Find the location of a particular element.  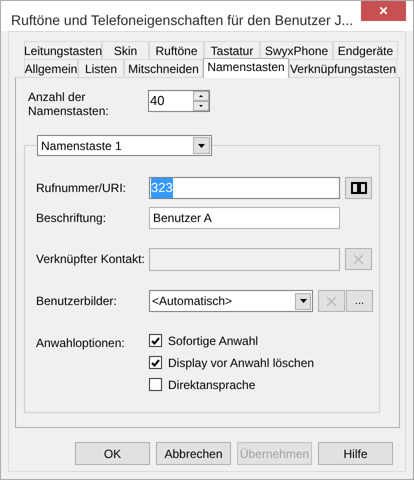

field-label: Verknüpfter Kontakt: is located at coordinates (91, 259).